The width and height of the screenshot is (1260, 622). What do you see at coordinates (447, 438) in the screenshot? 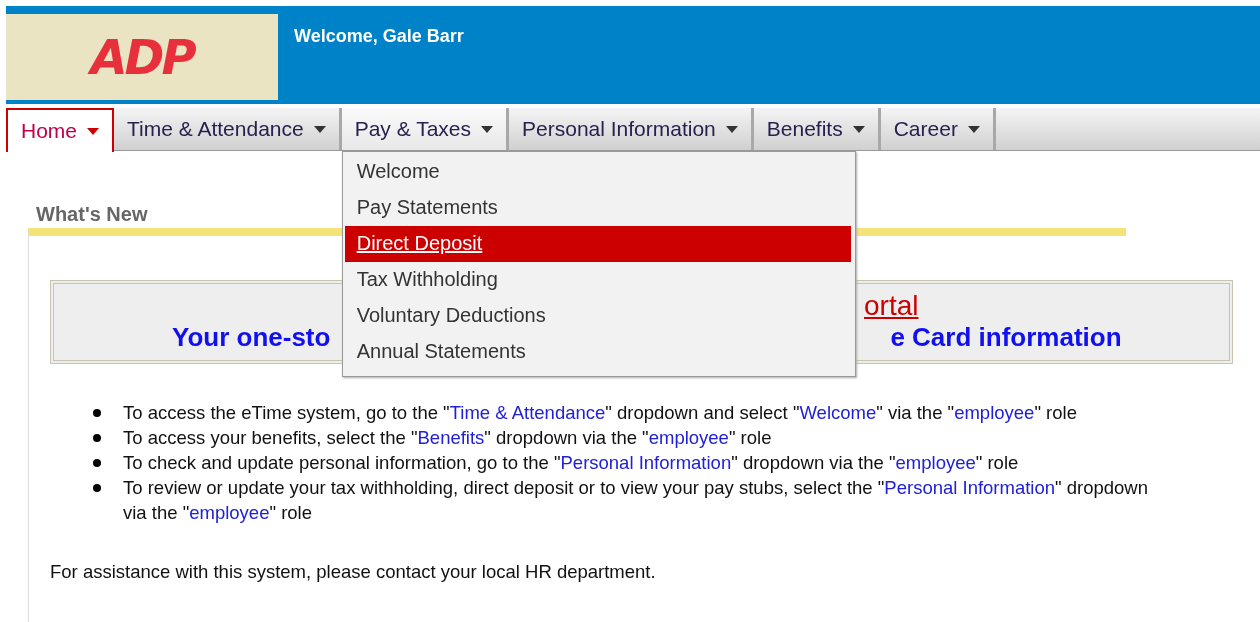
I see `instruction-text: To access your benefits, select the "Benefits" dropdown via the "employee" role` at bounding box center [447, 438].